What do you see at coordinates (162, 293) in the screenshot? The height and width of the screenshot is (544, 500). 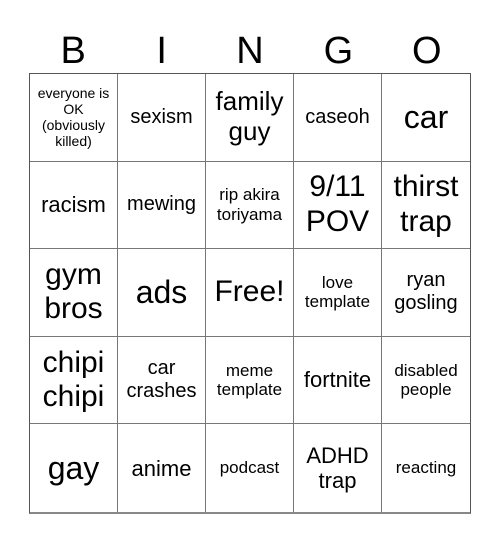 I see `bingo-cell: ads` at bounding box center [162, 293].